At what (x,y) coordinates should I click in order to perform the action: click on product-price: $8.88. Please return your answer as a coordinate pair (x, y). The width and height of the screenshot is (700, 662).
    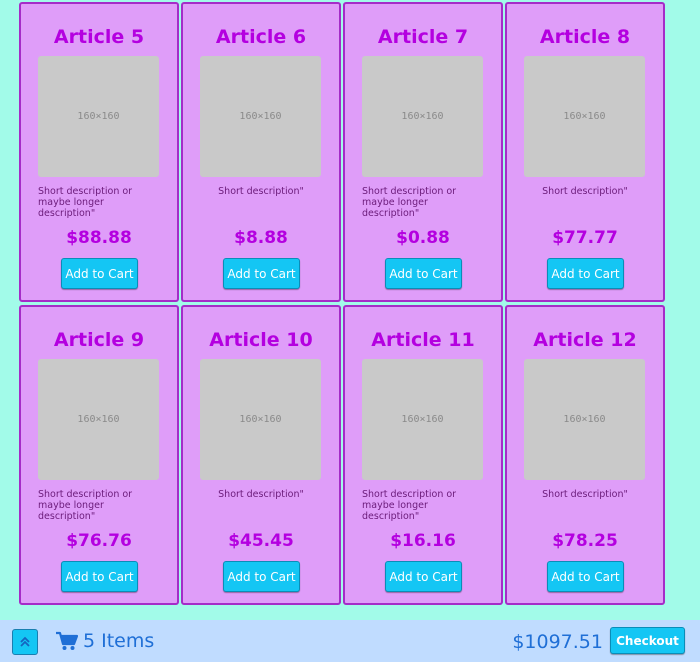
    Looking at the image, I should click on (261, 238).